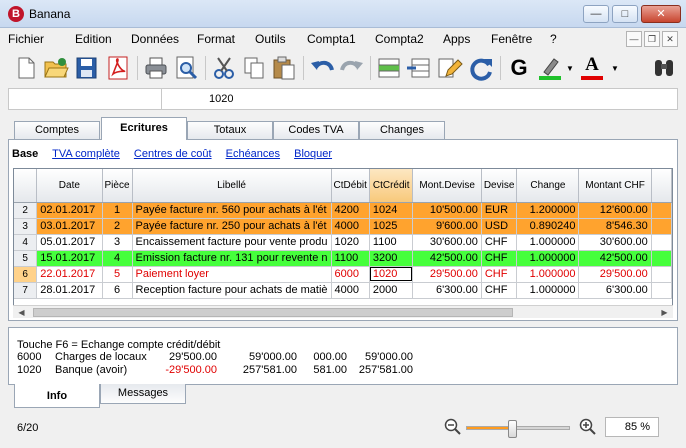 Image resolution: width=686 pixels, height=448 pixels. What do you see at coordinates (481, 68) in the screenshot?
I see `refresh-icon` at bounding box center [481, 68].